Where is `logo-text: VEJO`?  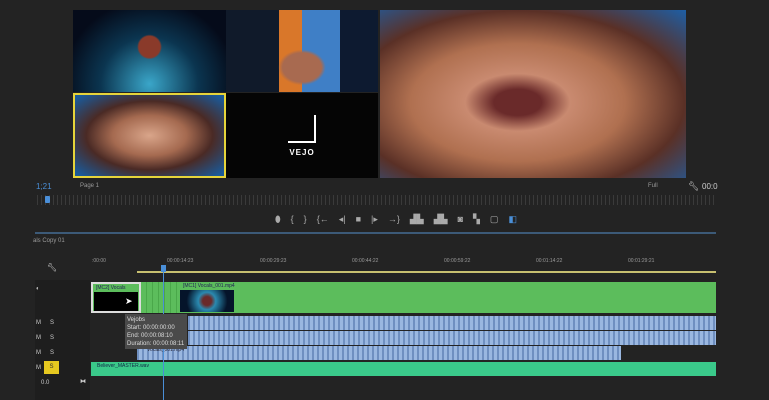
logo-text: VEJO is located at coordinates (302, 152).